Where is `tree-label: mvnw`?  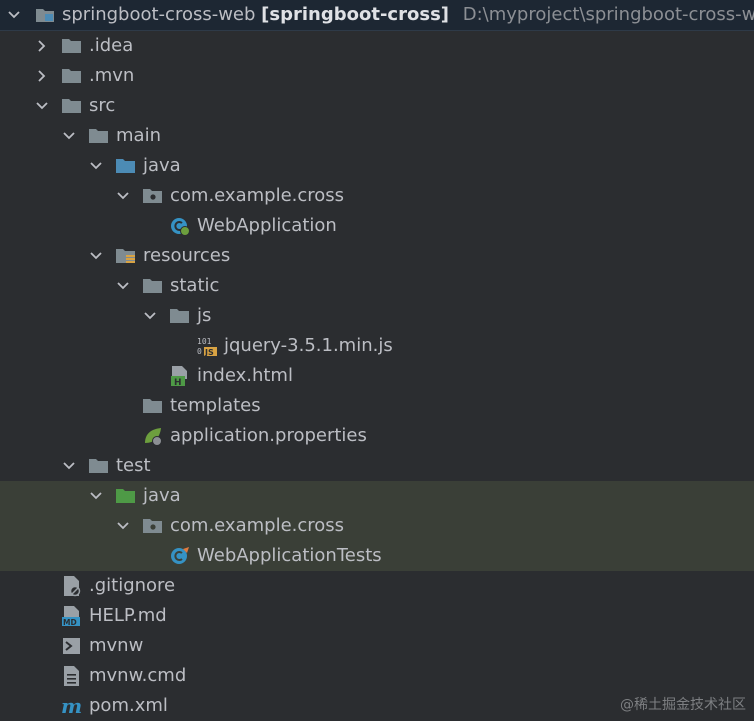
tree-label: mvnw is located at coordinates (116, 645).